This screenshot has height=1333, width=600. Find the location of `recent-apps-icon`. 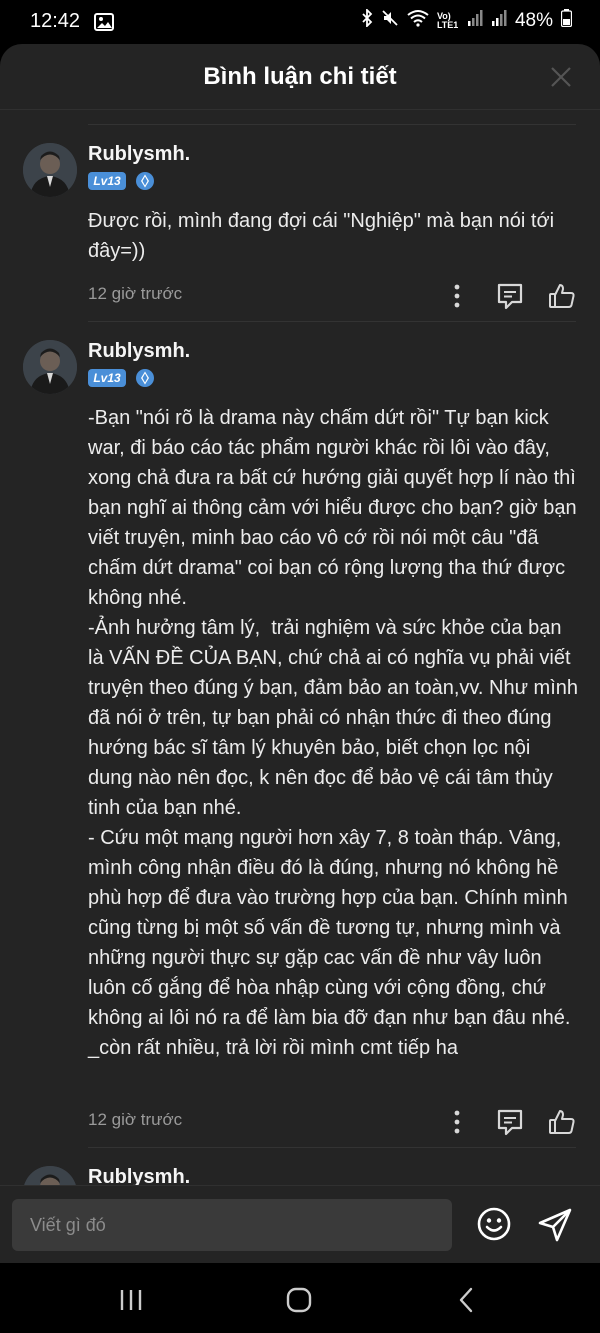

recent-apps-icon is located at coordinates (131, 1300).